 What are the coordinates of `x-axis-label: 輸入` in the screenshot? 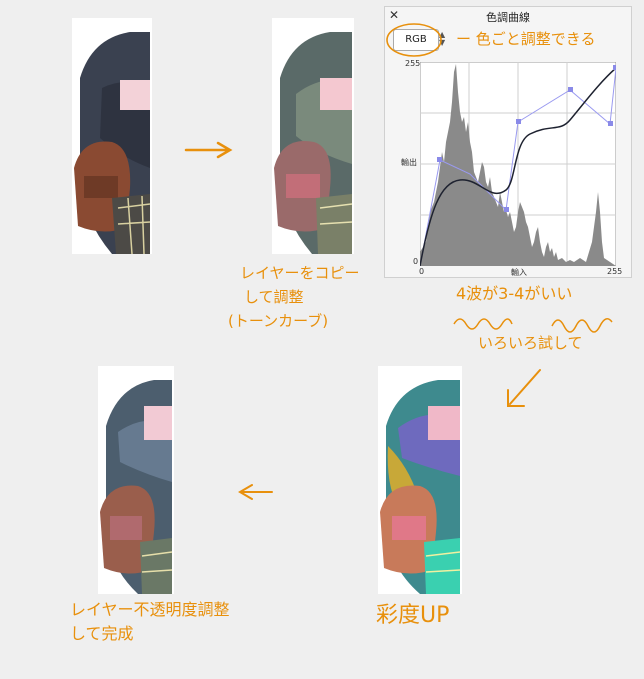 It's located at (519, 272).